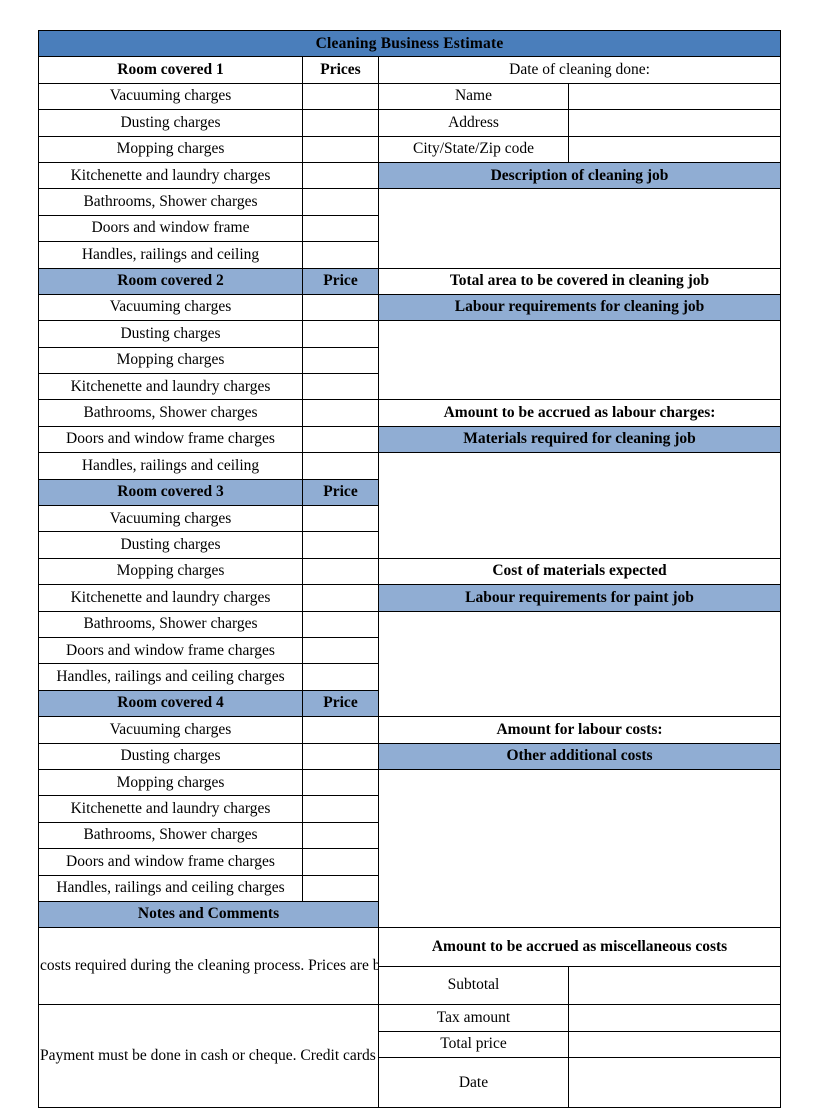  Describe the element at coordinates (674, 1044) in the screenshot. I see `totals-value-total` at that location.